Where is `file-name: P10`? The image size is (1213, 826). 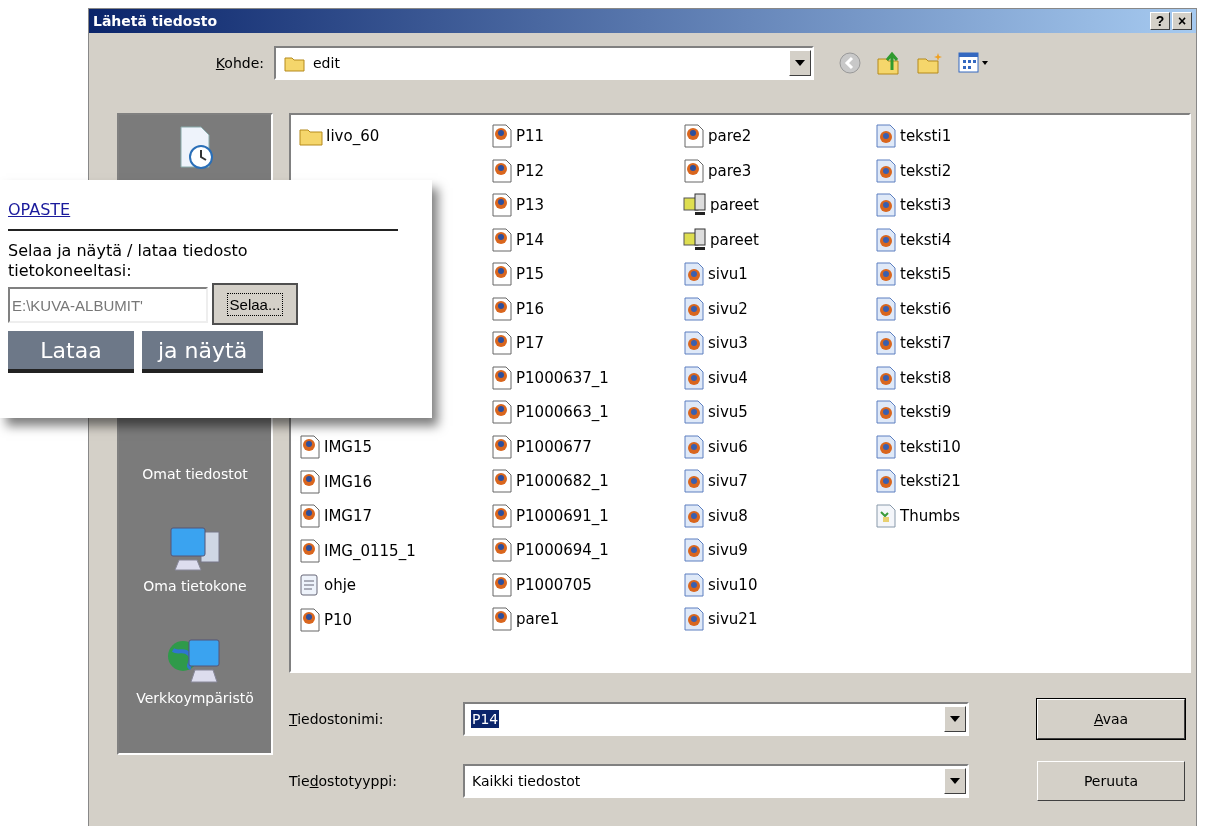 file-name: P10 is located at coordinates (338, 619).